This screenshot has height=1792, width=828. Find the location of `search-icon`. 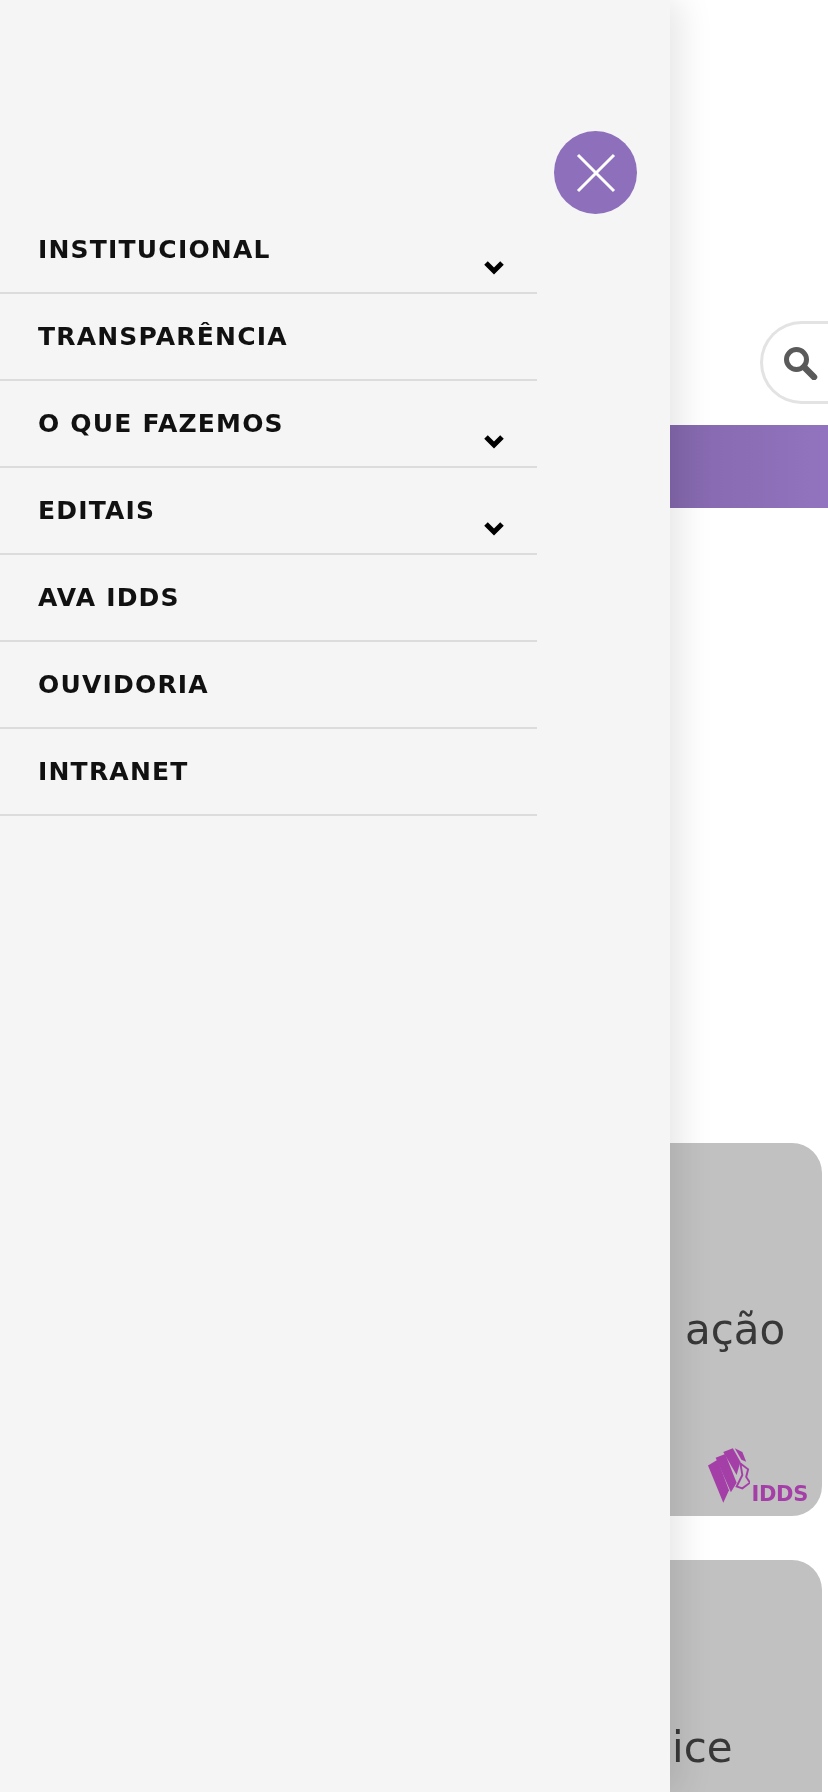

search-icon is located at coordinates (800, 362).